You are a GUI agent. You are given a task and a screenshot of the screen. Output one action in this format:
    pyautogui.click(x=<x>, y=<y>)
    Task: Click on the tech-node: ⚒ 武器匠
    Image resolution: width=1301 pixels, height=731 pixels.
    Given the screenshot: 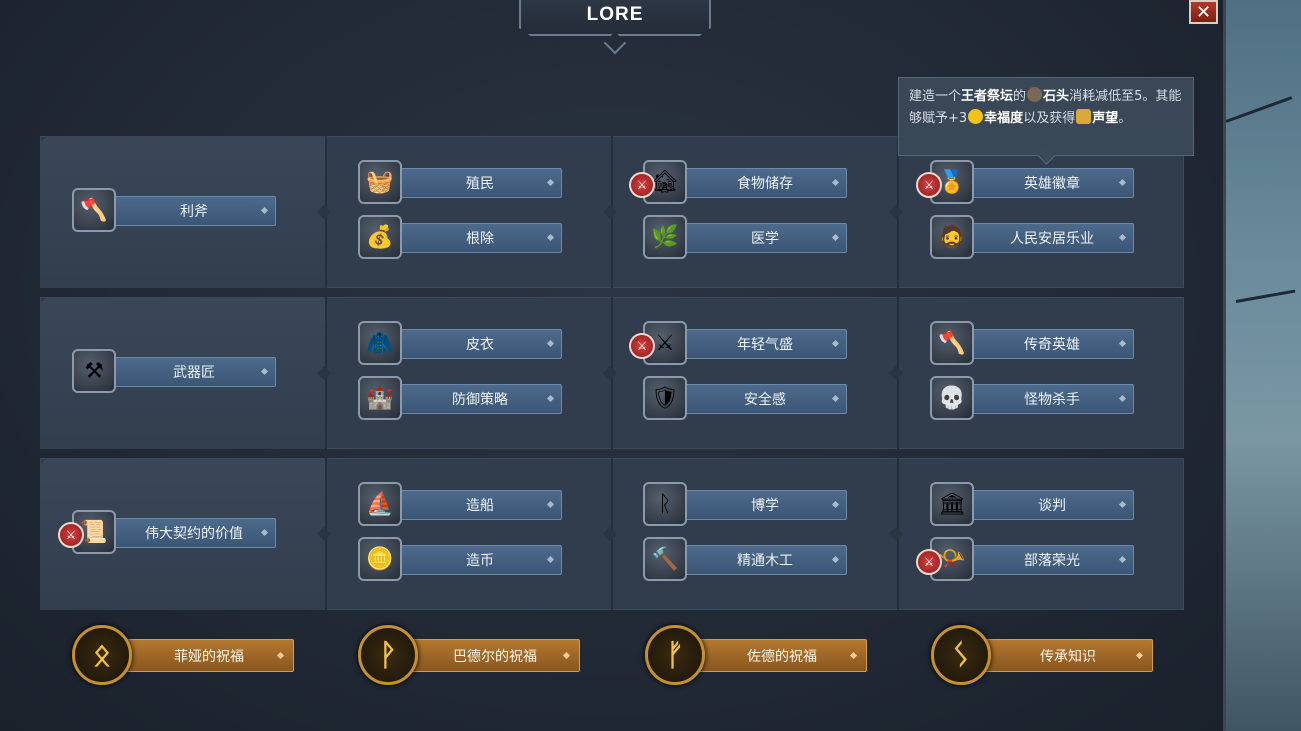 What is the action you would take?
    pyautogui.click(x=177, y=371)
    